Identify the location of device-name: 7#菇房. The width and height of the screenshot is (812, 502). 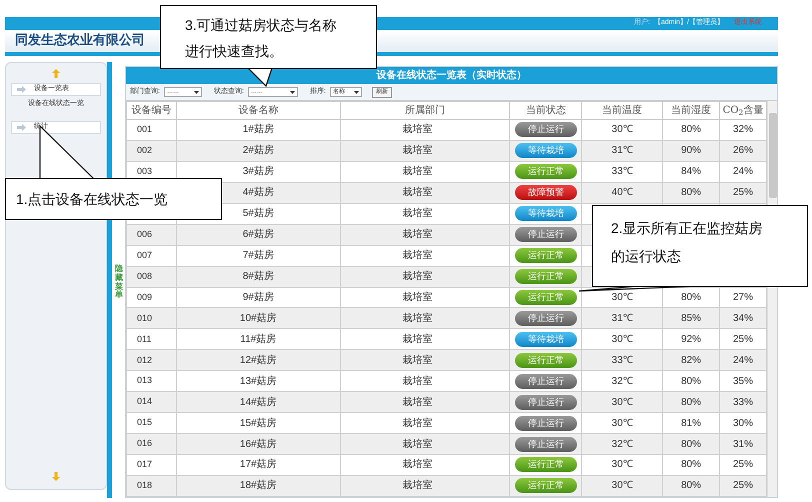
(258, 256).